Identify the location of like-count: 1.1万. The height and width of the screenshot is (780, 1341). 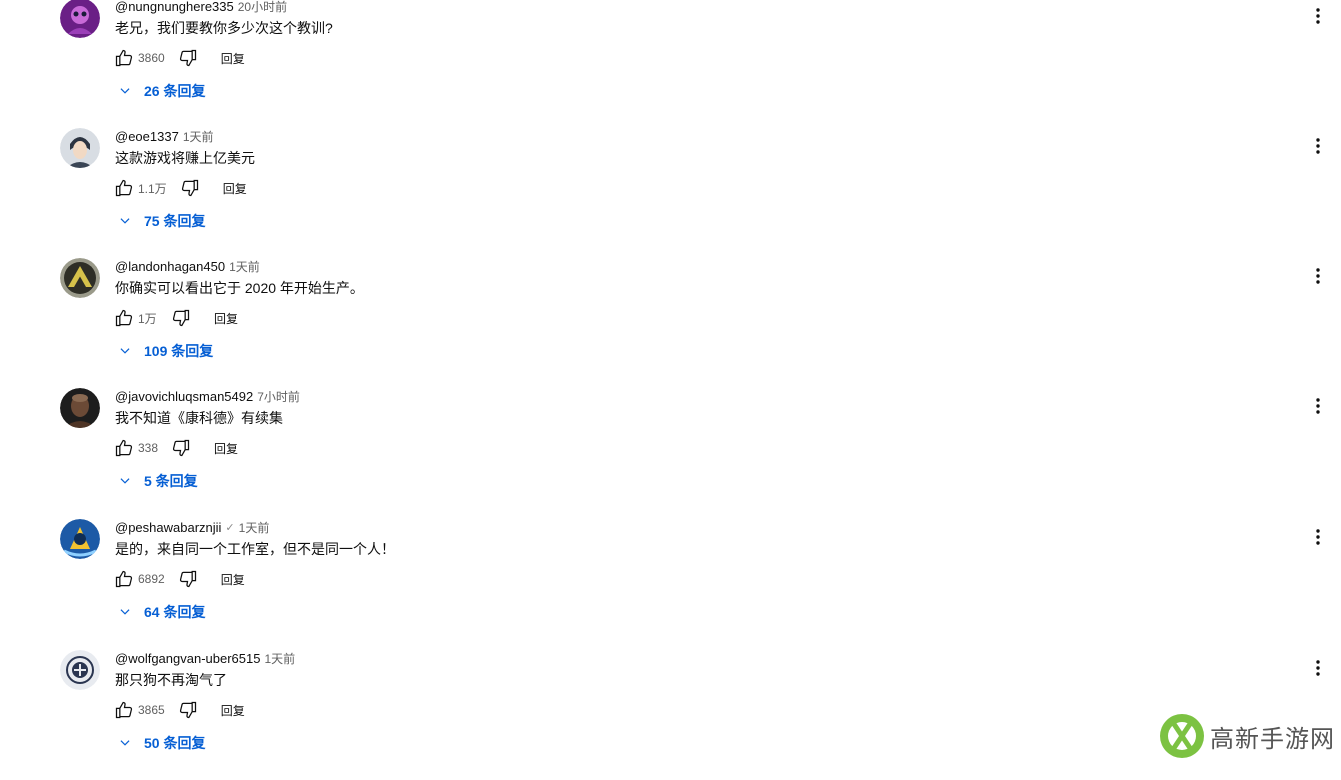
(152, 188).